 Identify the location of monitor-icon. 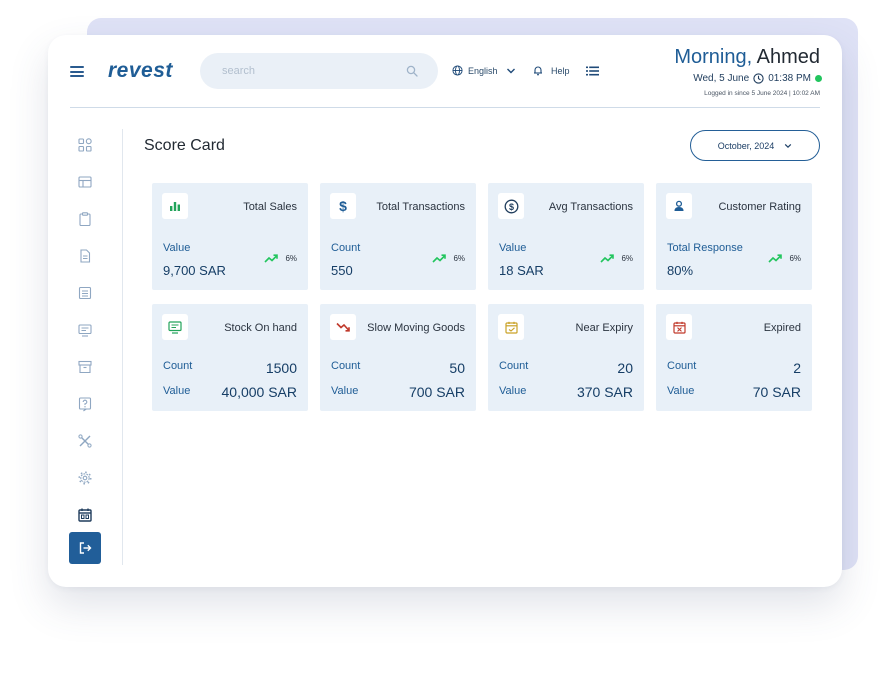
(85, 330).